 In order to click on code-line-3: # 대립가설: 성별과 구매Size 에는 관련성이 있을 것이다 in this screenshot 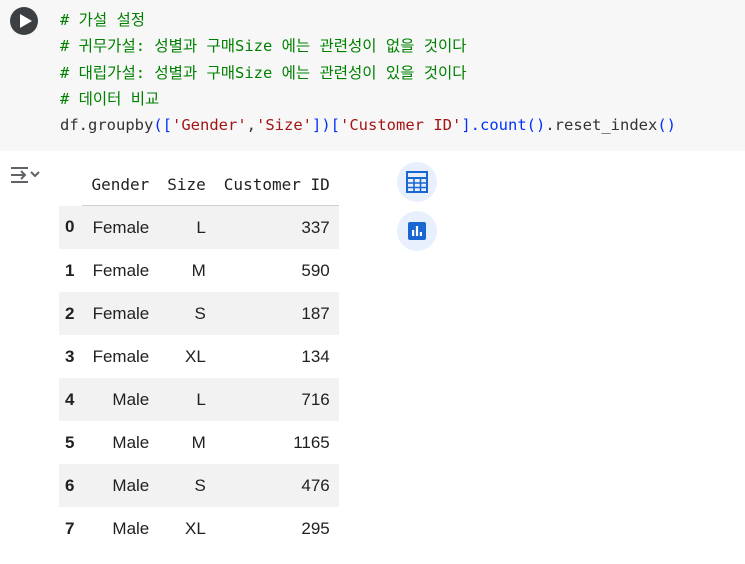, I will do `click(263, 72)`.